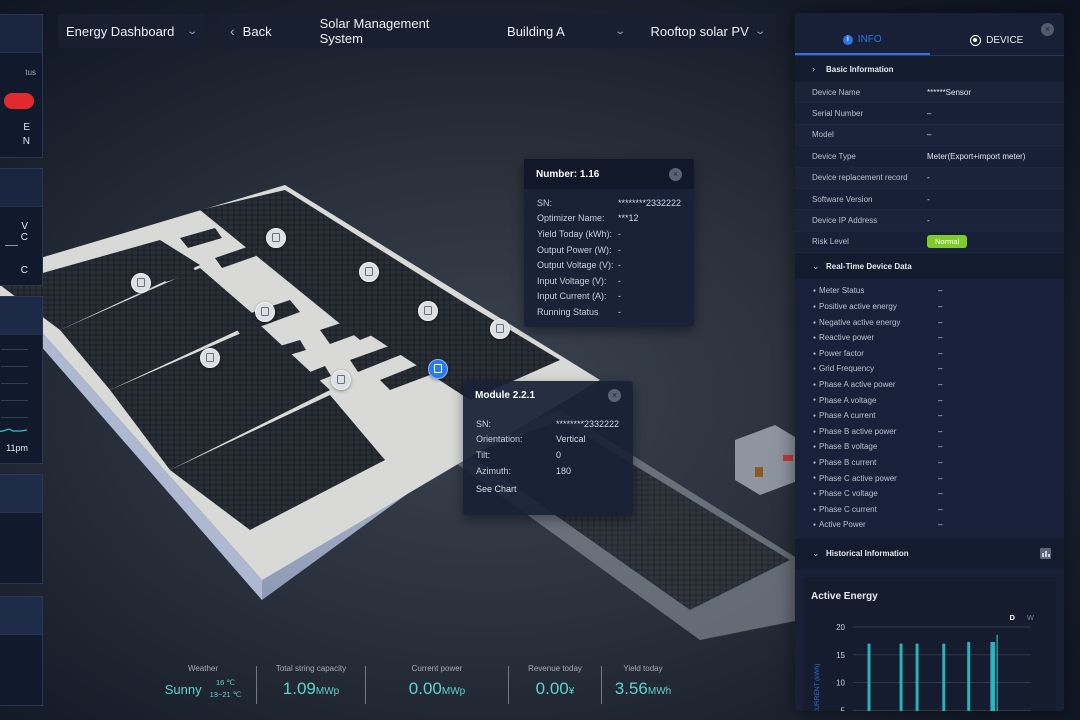 The height and width of the screenshot is (720, 1080). Describe the element at coordinates (840, 654) in the screenshot. I see `y-tick-label: 15` at that location.